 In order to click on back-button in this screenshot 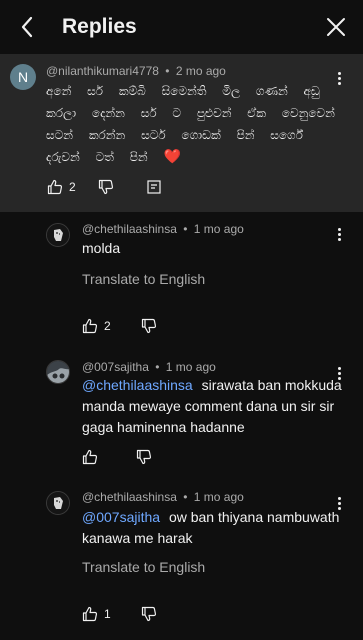, I will do `click(27, 27)`.